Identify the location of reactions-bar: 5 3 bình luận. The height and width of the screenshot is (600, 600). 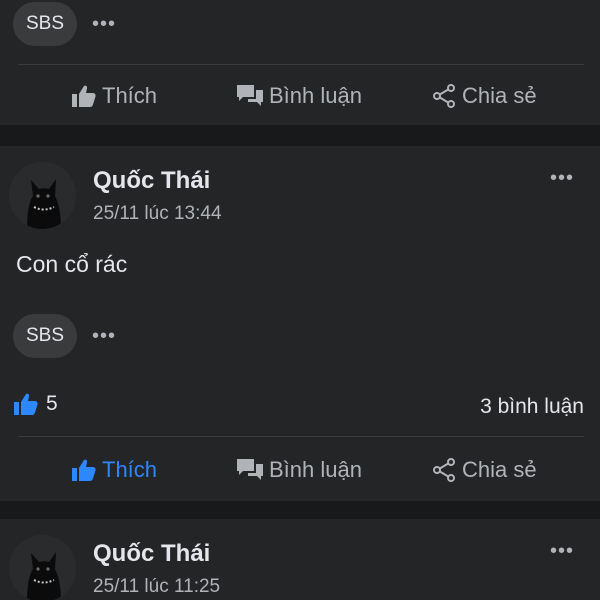
(300, 407).